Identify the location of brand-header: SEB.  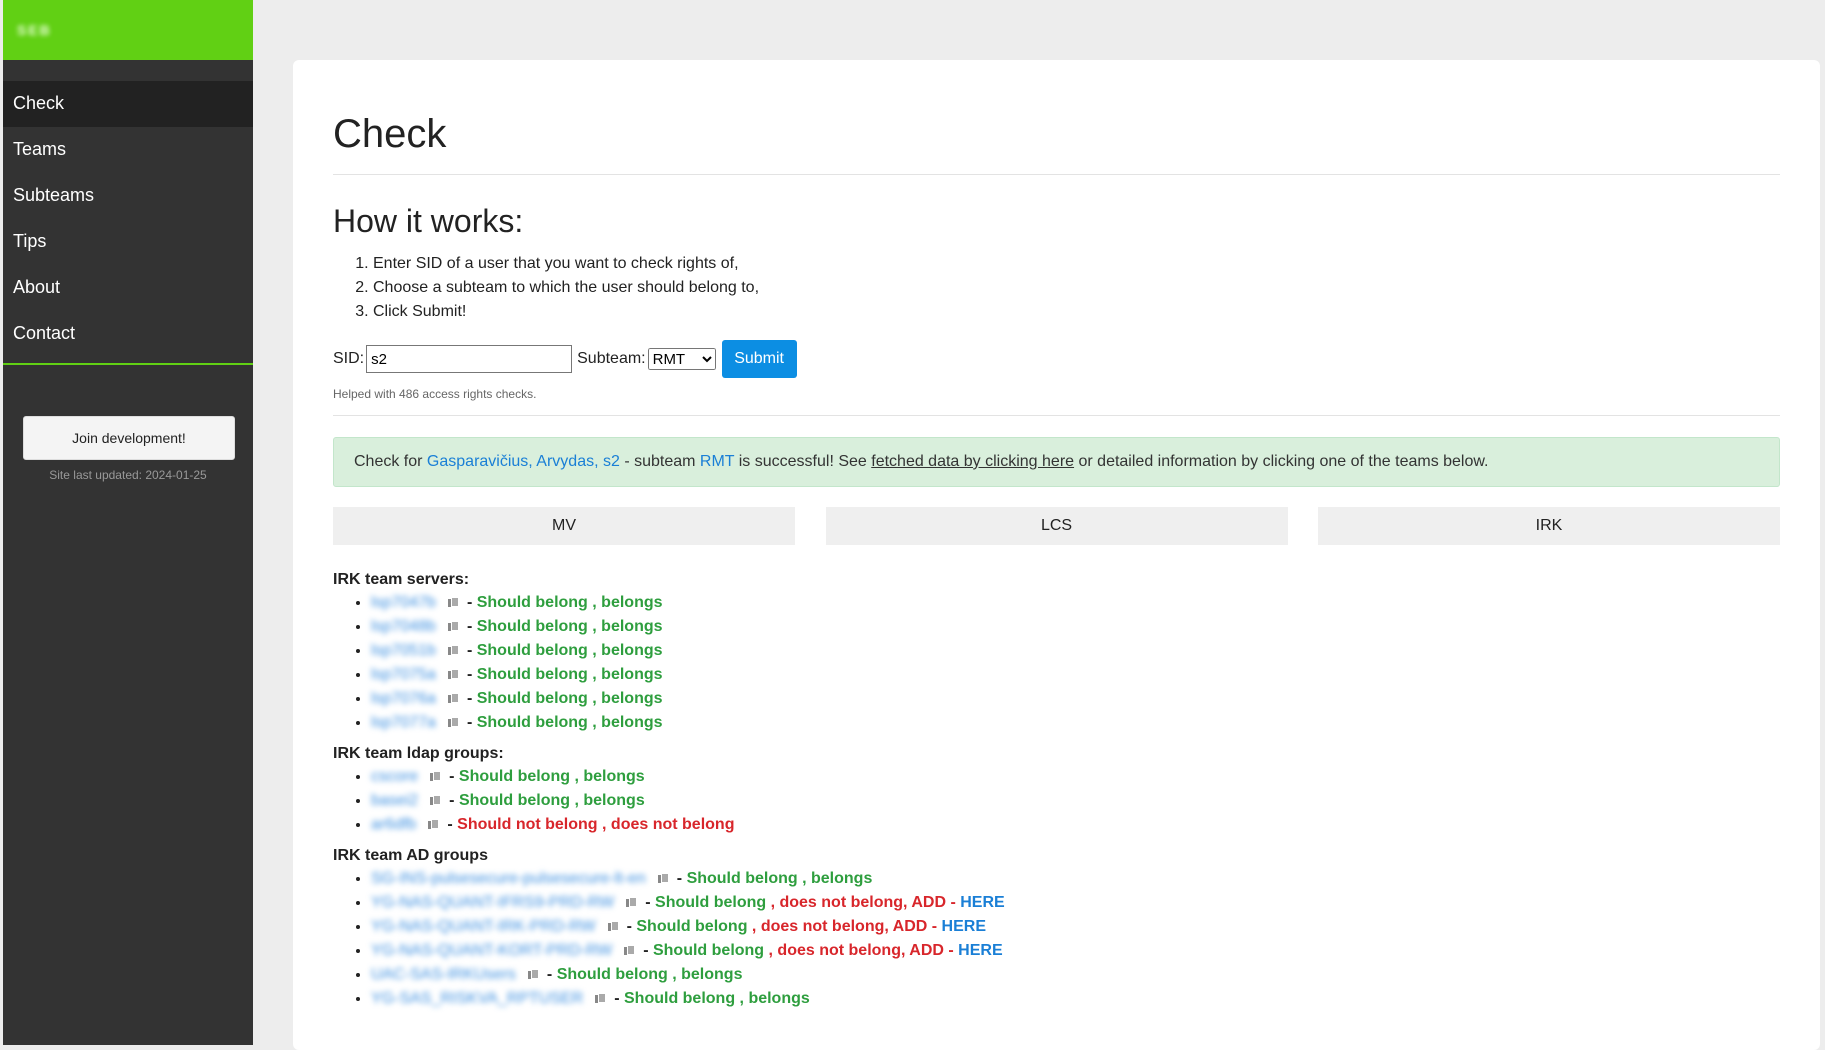
(128, 30).